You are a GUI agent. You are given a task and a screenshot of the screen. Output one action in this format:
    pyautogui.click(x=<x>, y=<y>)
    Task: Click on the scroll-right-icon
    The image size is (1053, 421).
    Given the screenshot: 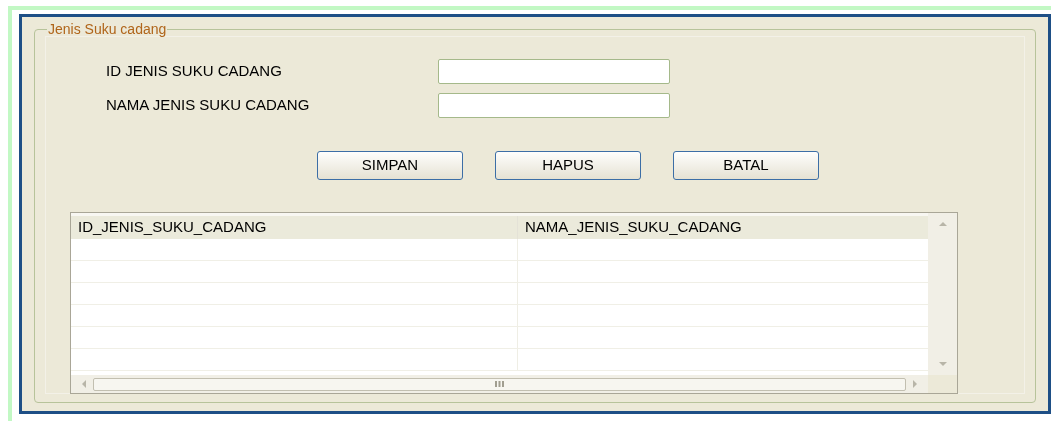 What is the action you would take?
    pyautogui.click(x=915, y=384)
    